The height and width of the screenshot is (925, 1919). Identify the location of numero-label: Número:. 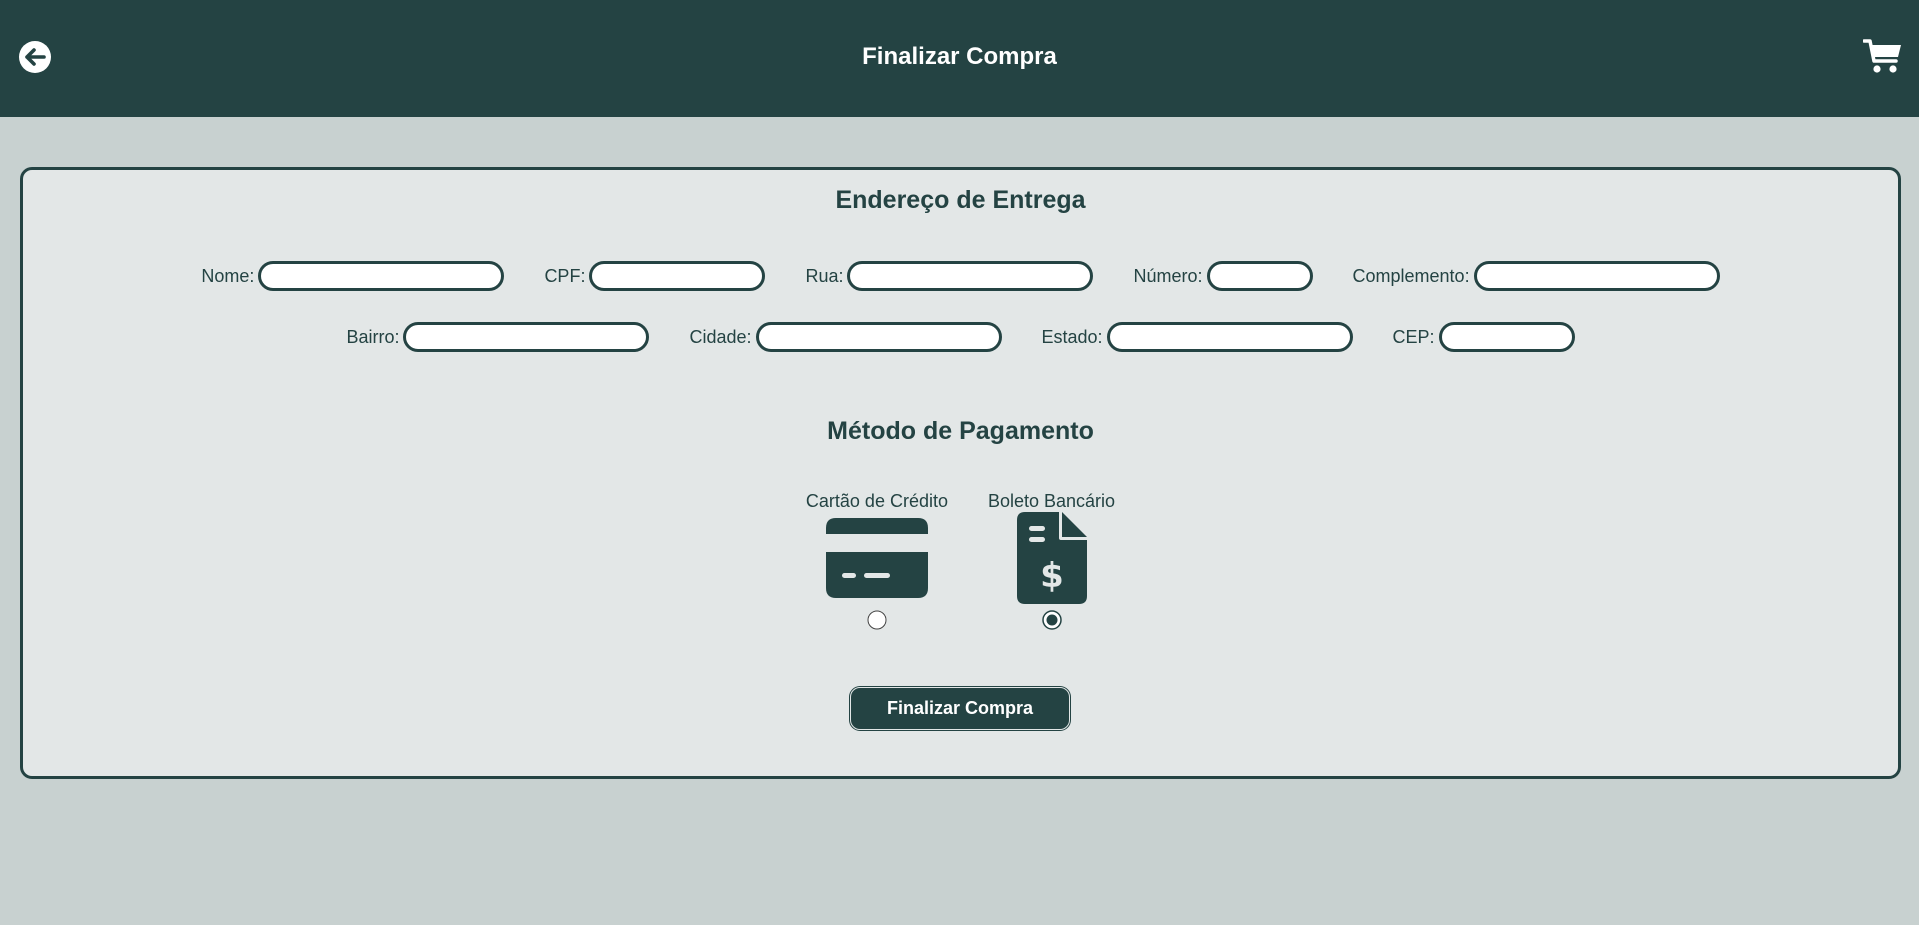
(1168, 275).